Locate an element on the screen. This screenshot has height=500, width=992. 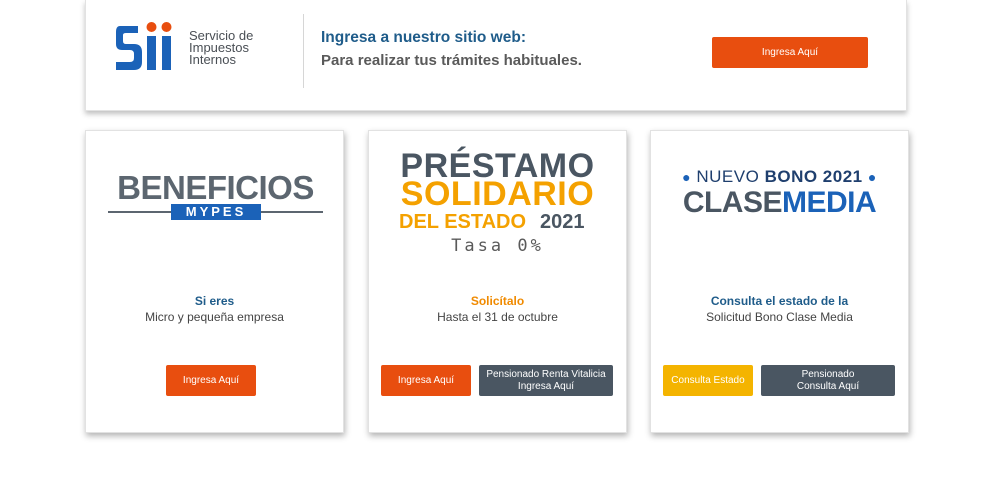
mypes-ingresa-button: Ingresa Aquí is located at coordinates (211, 380).